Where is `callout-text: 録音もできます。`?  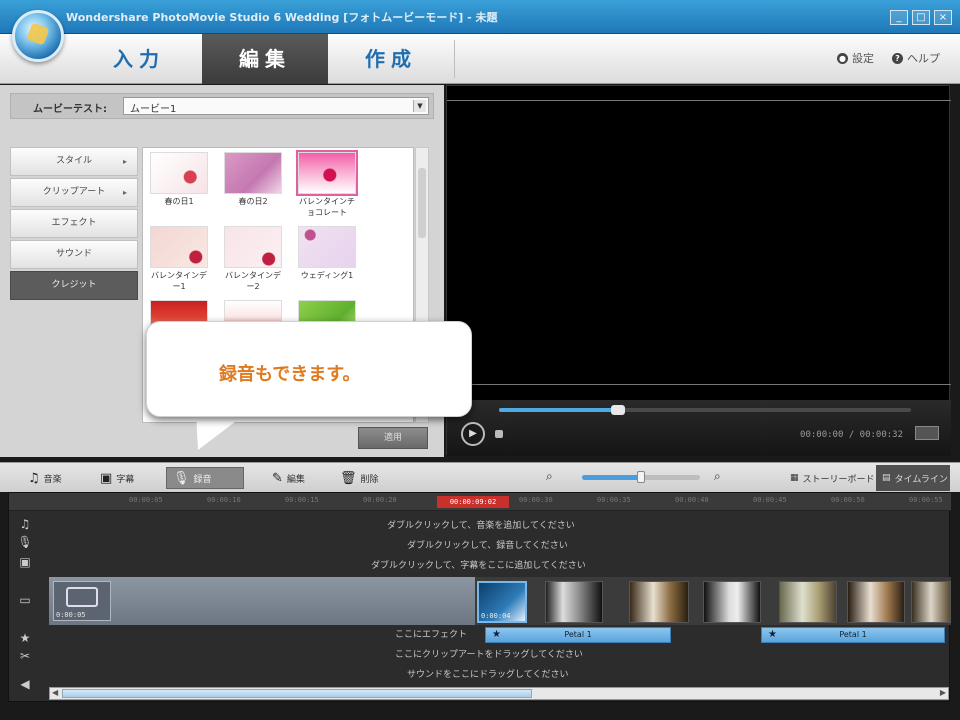 callout-text: 録音もできます。 is located at coordinates (290, 374).